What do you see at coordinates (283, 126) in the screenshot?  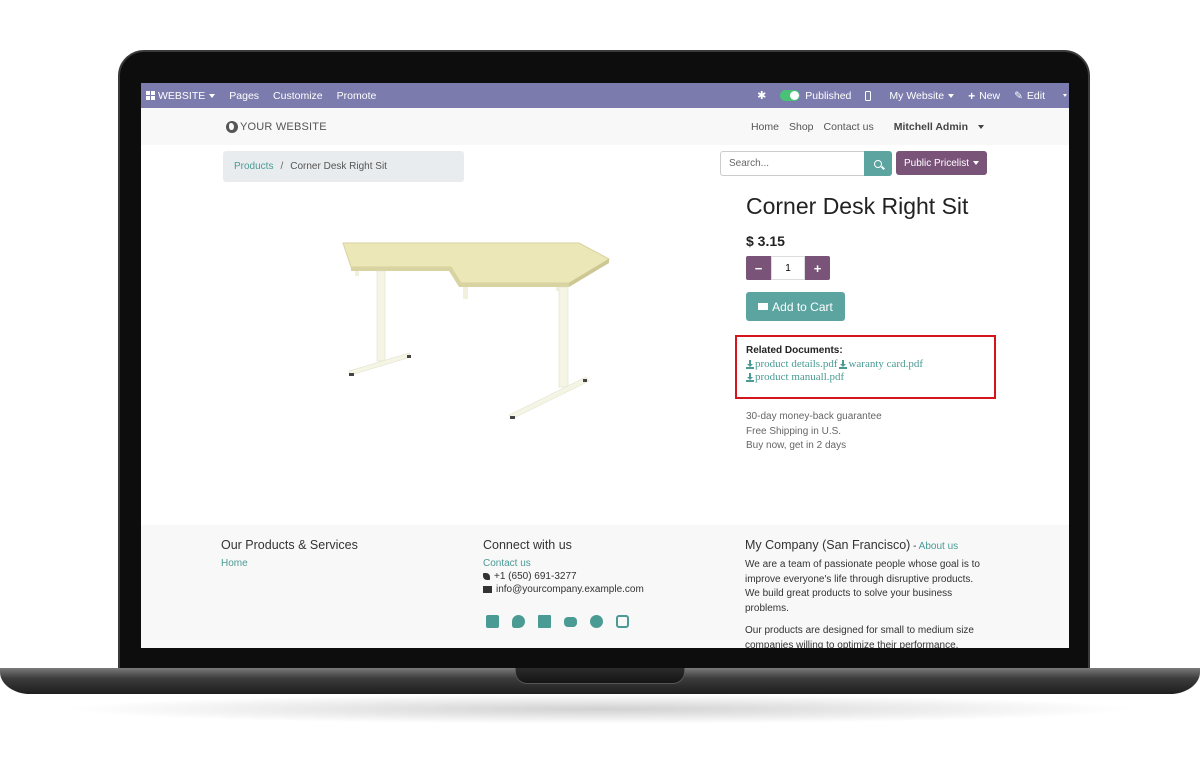 I see `logo-text: YOUR WEBSITE` at bounding box center [283, 126].